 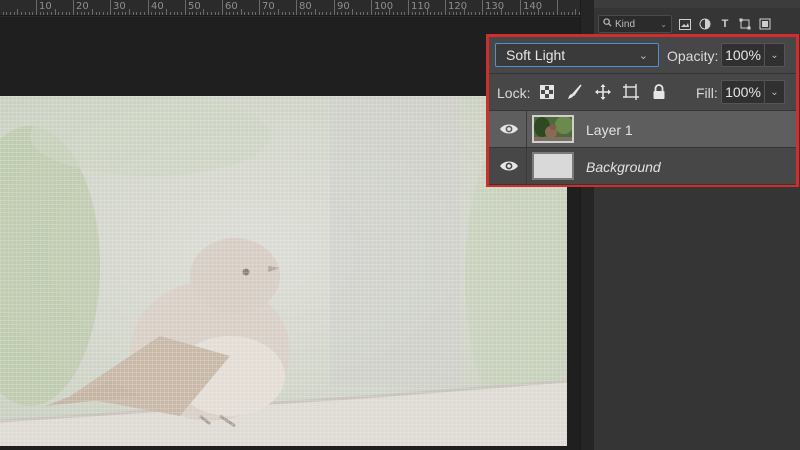 I want to click on layer-row-layer-1: Layer 1, so click(x=642, y=129).